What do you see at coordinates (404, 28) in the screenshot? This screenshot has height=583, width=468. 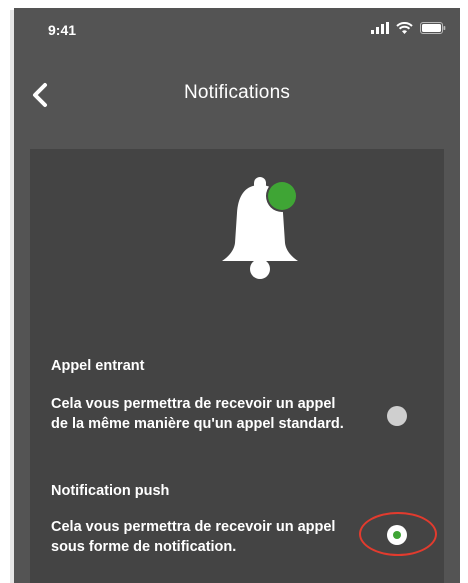 I see `wifi-icon` at bounding box center [404, 28].